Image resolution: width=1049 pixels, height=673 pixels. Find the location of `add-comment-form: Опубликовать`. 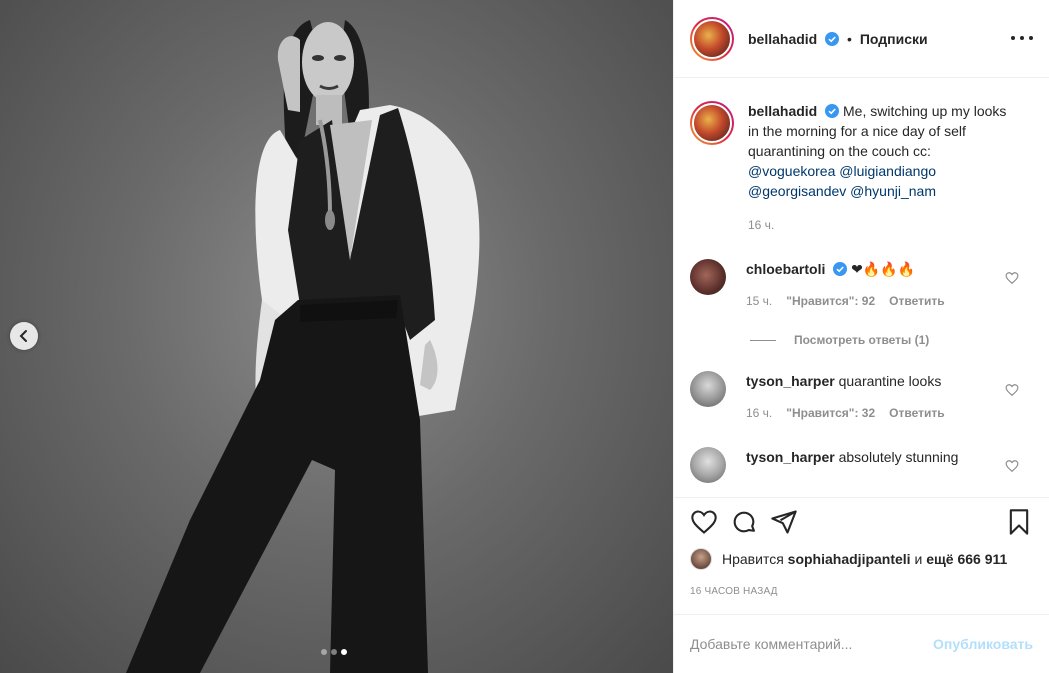

add-comment-form: Опубликовать is located at coordinates (861, 643).